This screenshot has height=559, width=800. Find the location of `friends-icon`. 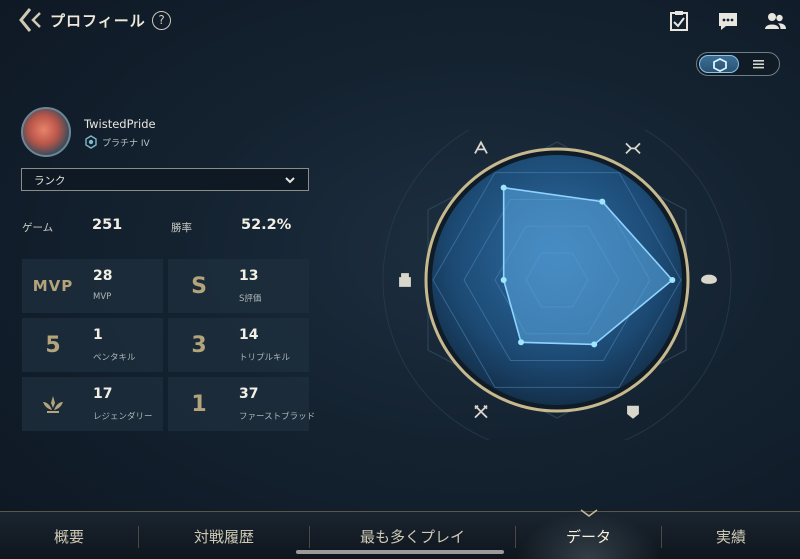

friends-icon is located at coordinates (775, 21).